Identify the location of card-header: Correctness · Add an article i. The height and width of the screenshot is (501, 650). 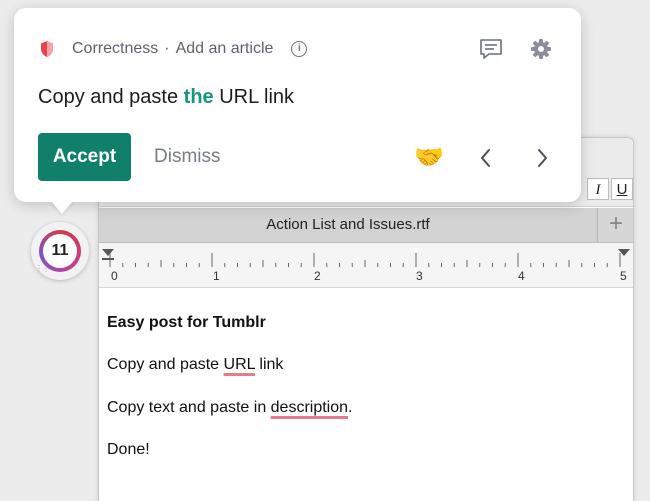
(174, 49).